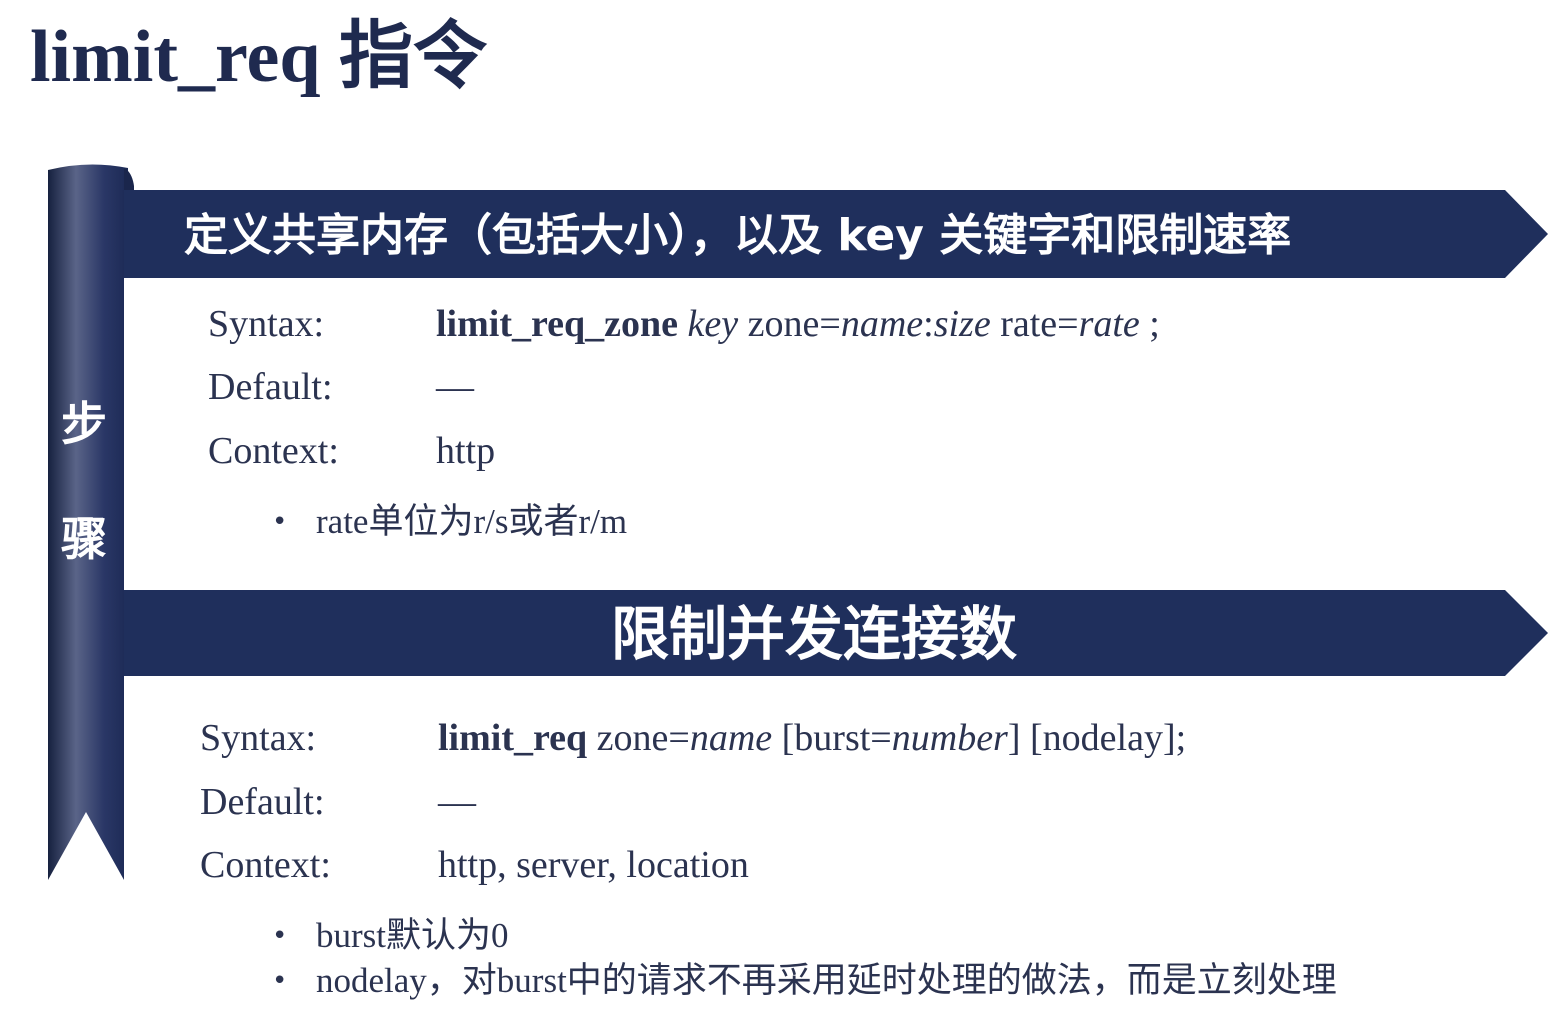 The image size is (1550, 1014). What do you see at coordinates (1109, 324) in the screenshot?
I see `param-rate: rate` at bounding box center [1109, 324].